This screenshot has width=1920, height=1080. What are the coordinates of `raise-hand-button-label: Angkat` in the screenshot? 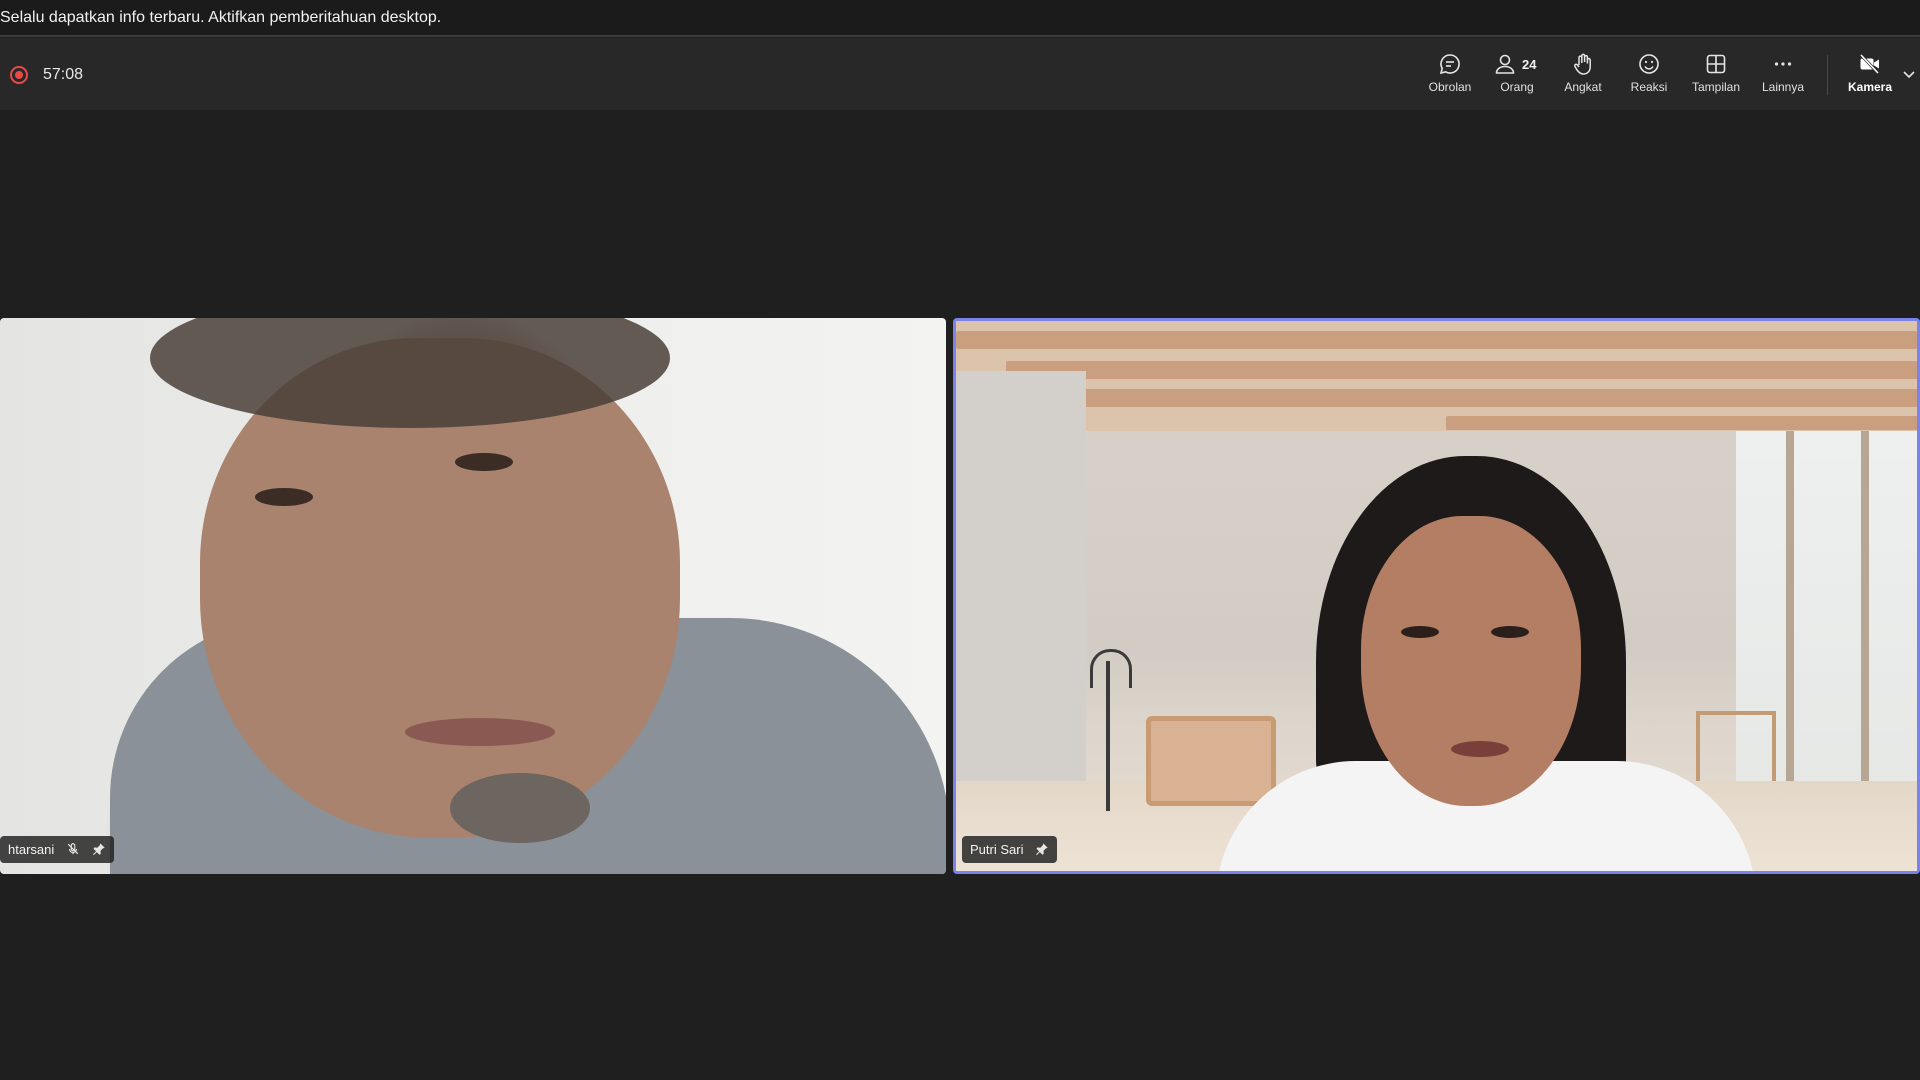 It's located at (1583, 87).